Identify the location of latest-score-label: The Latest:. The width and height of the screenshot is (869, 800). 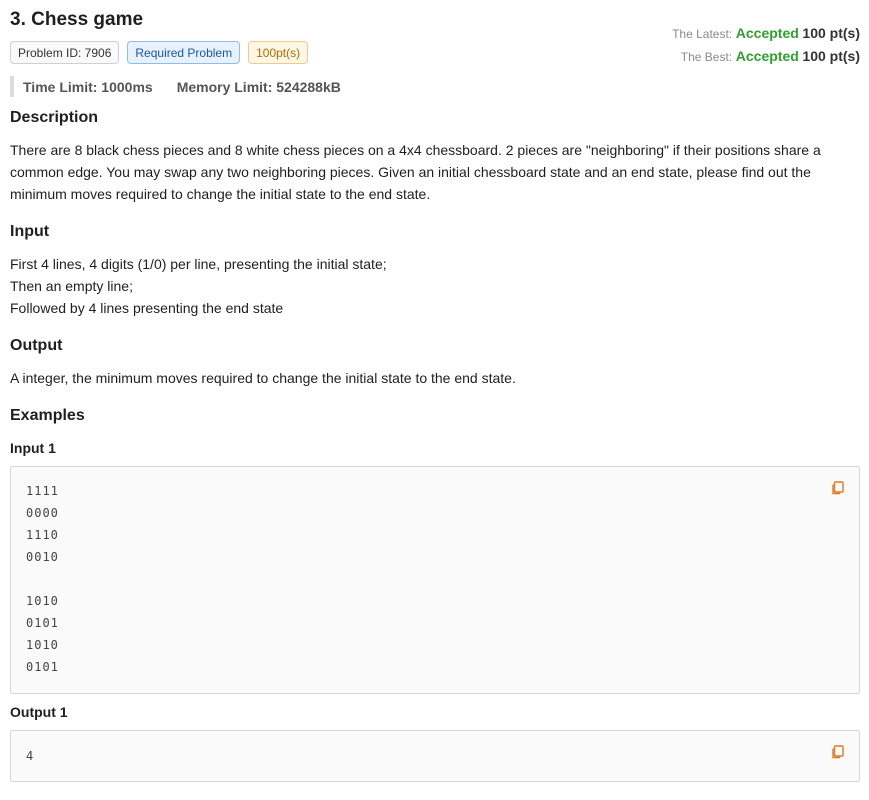
(702, 34).